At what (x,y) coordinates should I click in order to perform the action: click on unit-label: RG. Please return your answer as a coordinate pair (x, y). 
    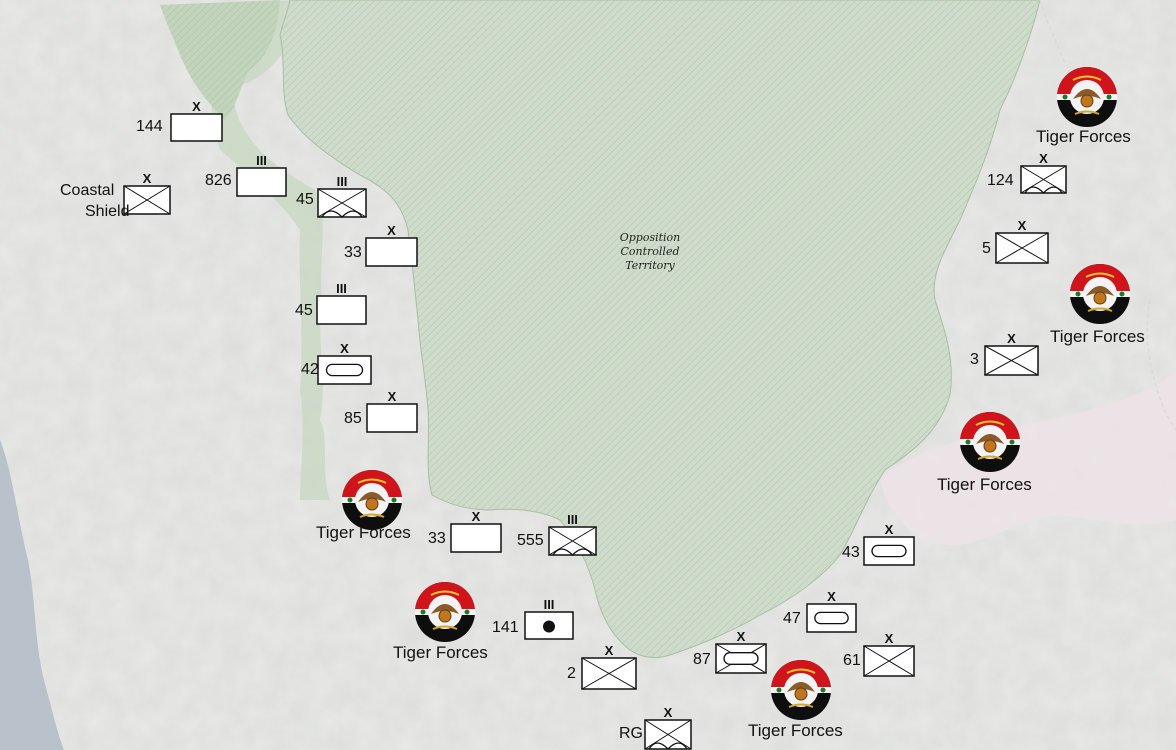
    Looking at the image, I should click on (631, 733).